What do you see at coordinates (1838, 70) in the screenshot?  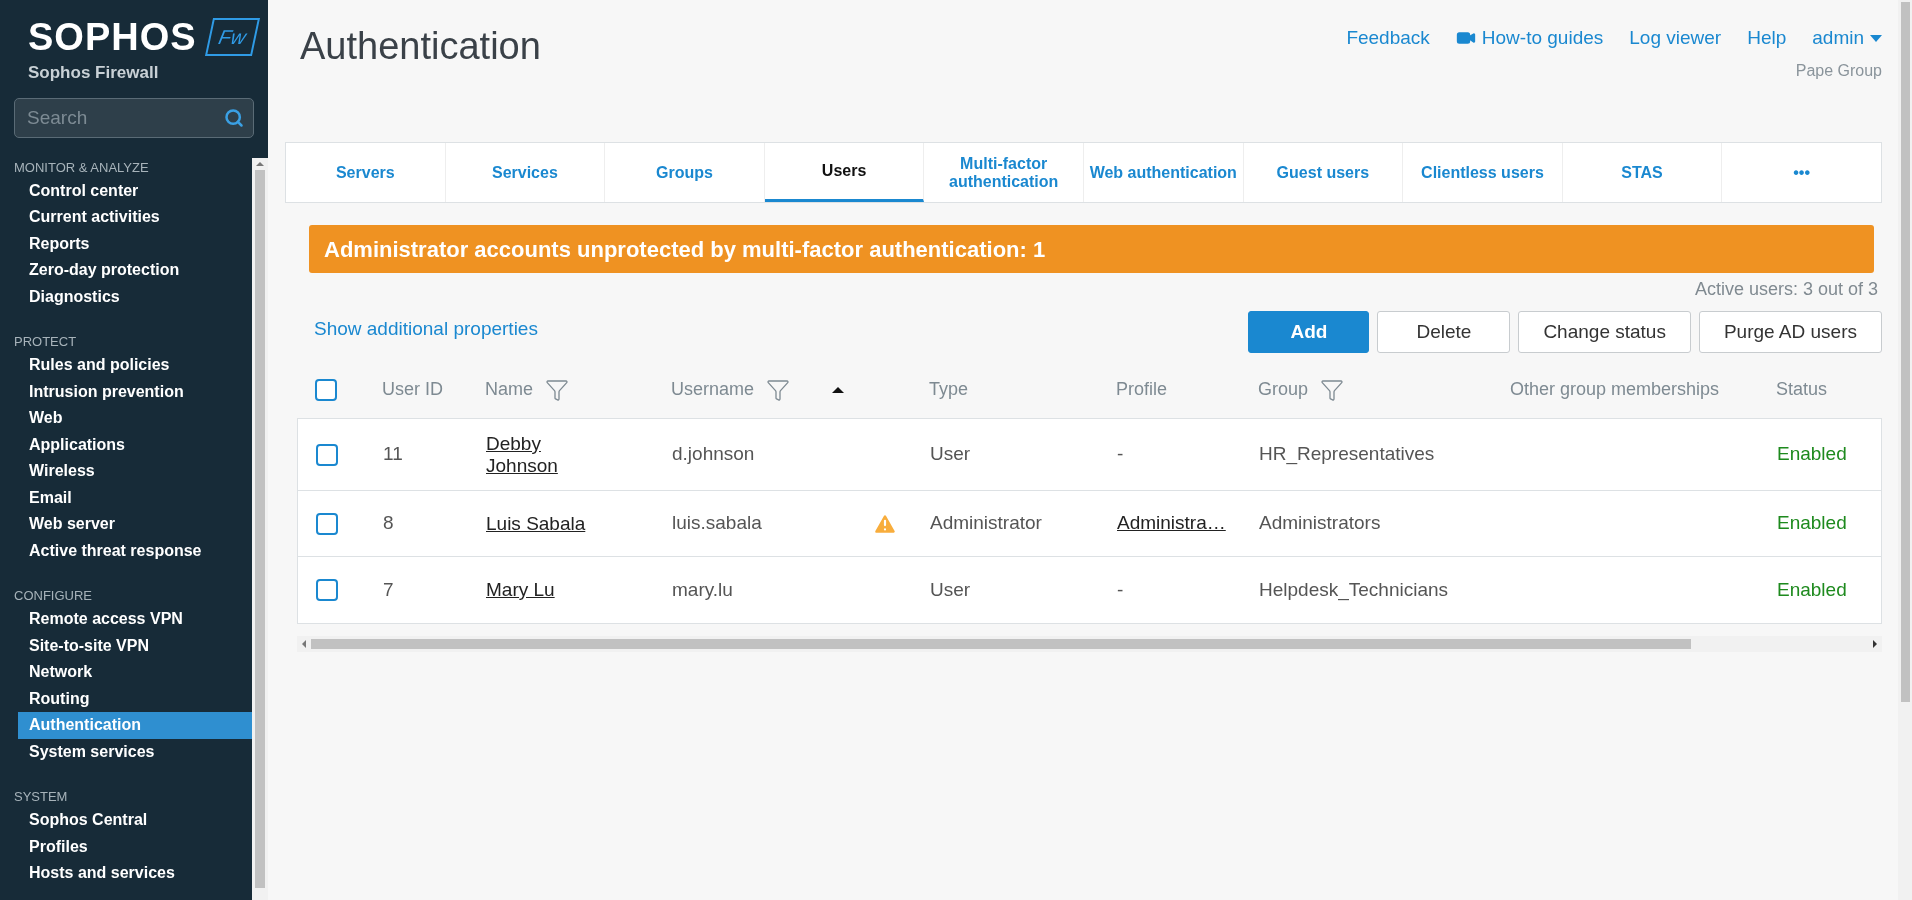 I see `organization-name: Pape Group` at bounding box center [1838, 70].